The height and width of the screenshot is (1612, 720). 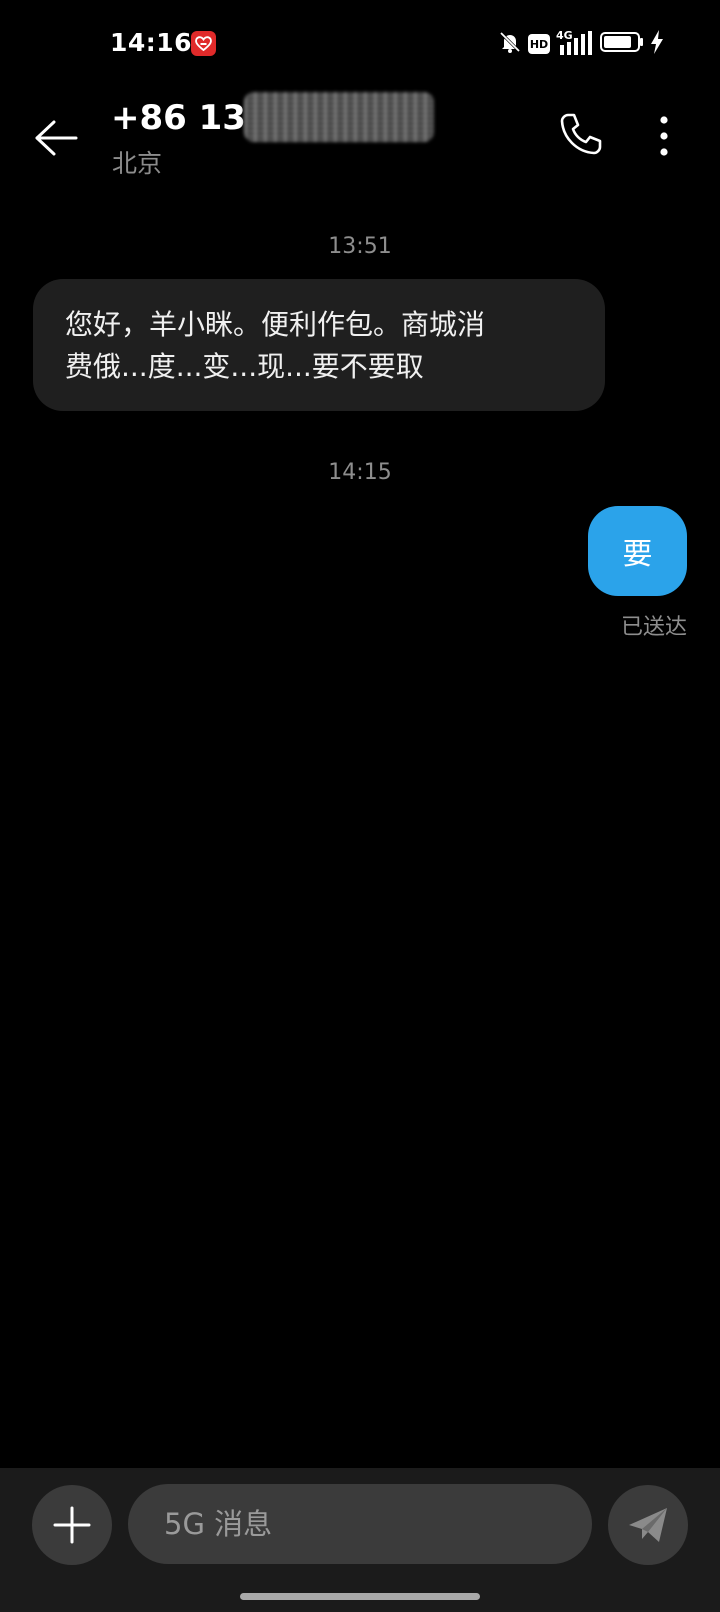 I want to click on status-bar: 14:16 HD 4G, so click(x=360, y=45).